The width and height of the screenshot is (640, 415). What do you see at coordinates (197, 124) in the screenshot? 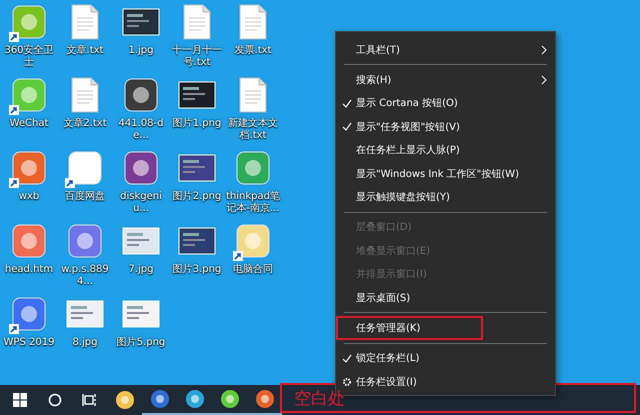
I see `icon-label: 图片1.png` at bounding box center [197, 124].